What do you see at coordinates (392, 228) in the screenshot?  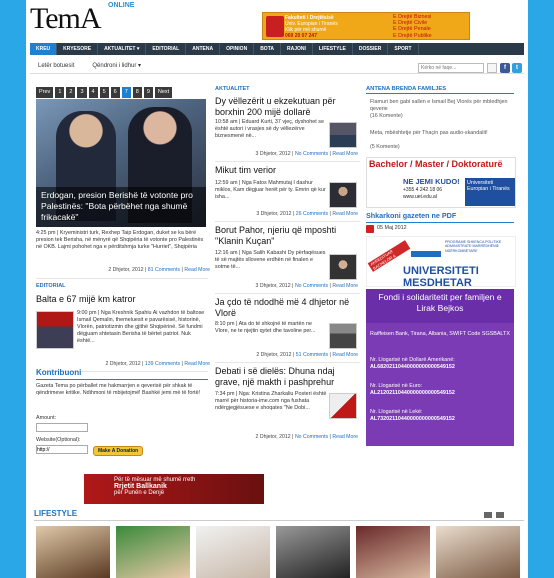 I see `pdf-date: 05 Maj 2012` at bounding box center [392, 228].